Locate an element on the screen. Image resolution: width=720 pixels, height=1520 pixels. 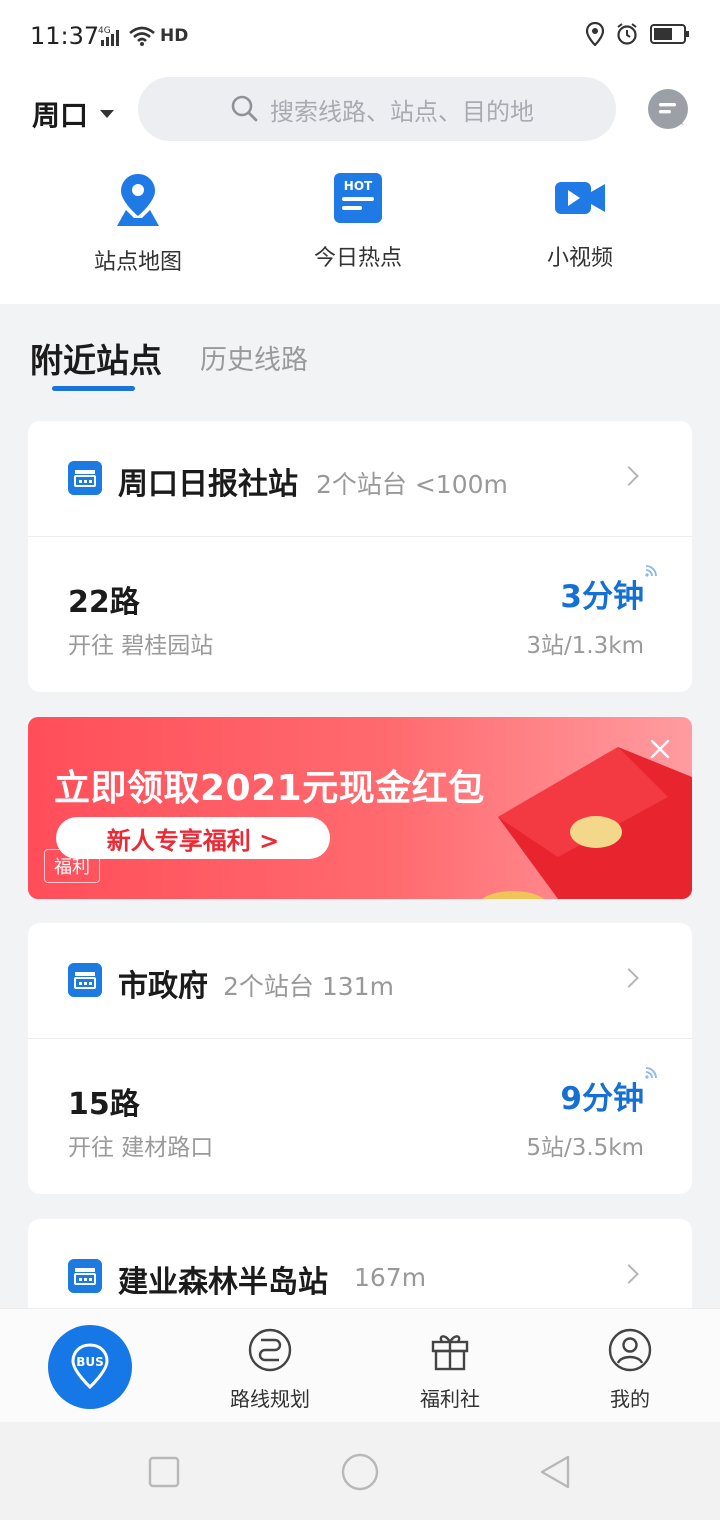
close-icon is located at coordinates (660, 749).